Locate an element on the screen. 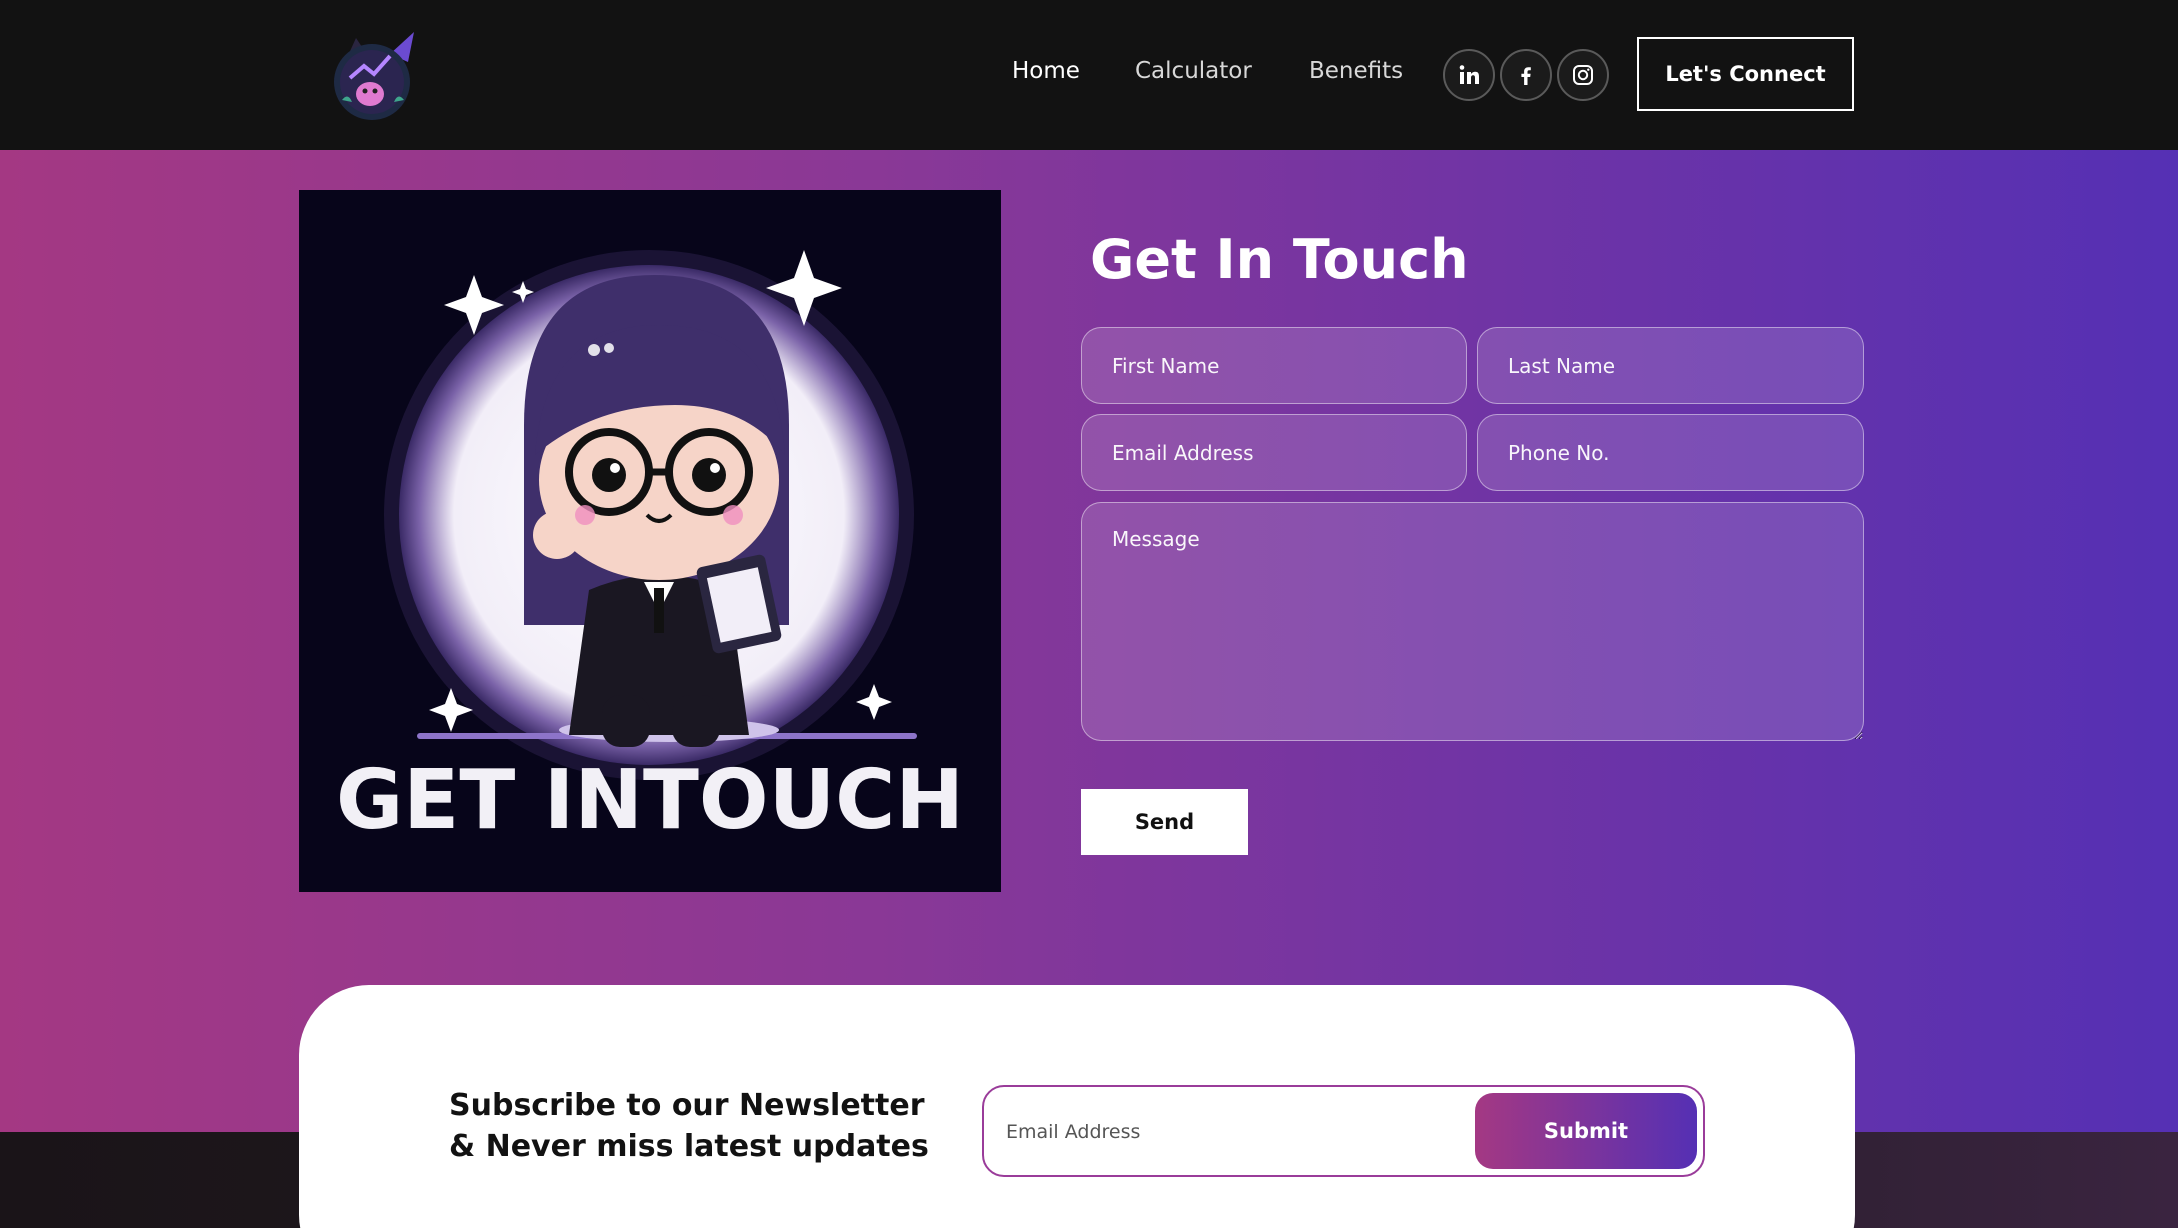  nav-calculator: Calculator is located at coordinates (1193, 71).